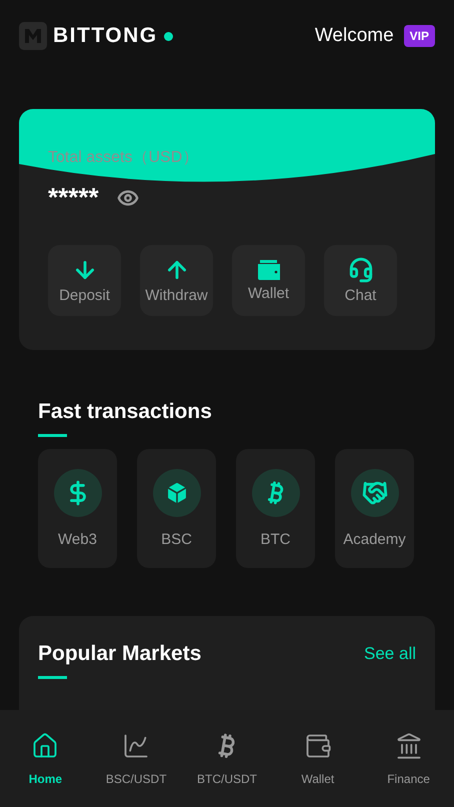  What do you see at coordinates (275, 508) in the screenshot?
I see `shortcut-tile: BTC` at bounding box center [275, 508].